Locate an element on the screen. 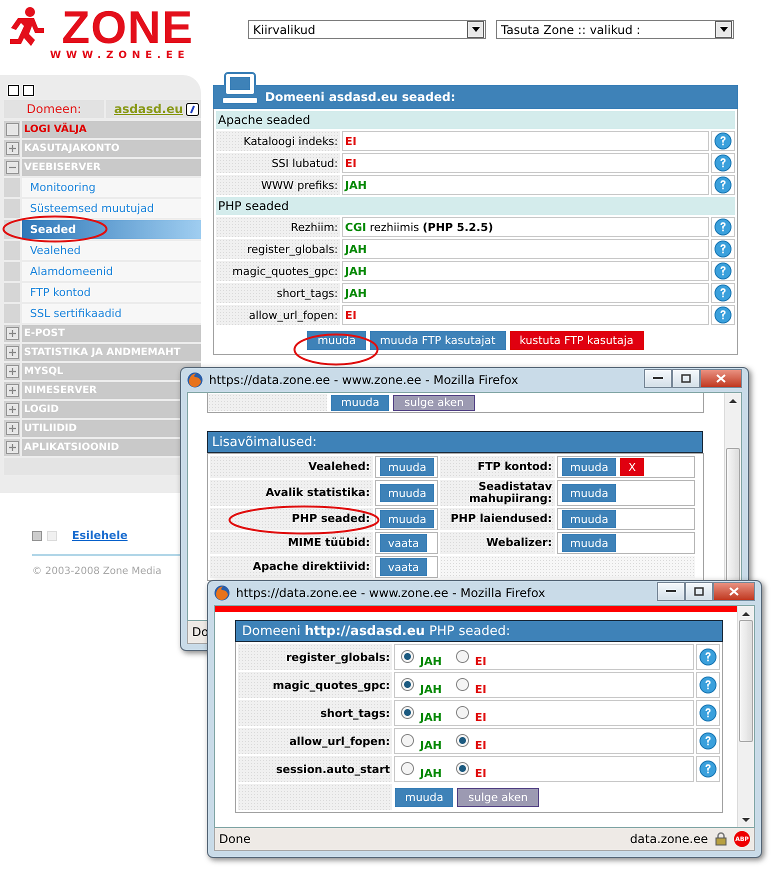 This screenshot has height=871, width=780. dropdown: Kiirvalikud is located at coordinates (367, 29).